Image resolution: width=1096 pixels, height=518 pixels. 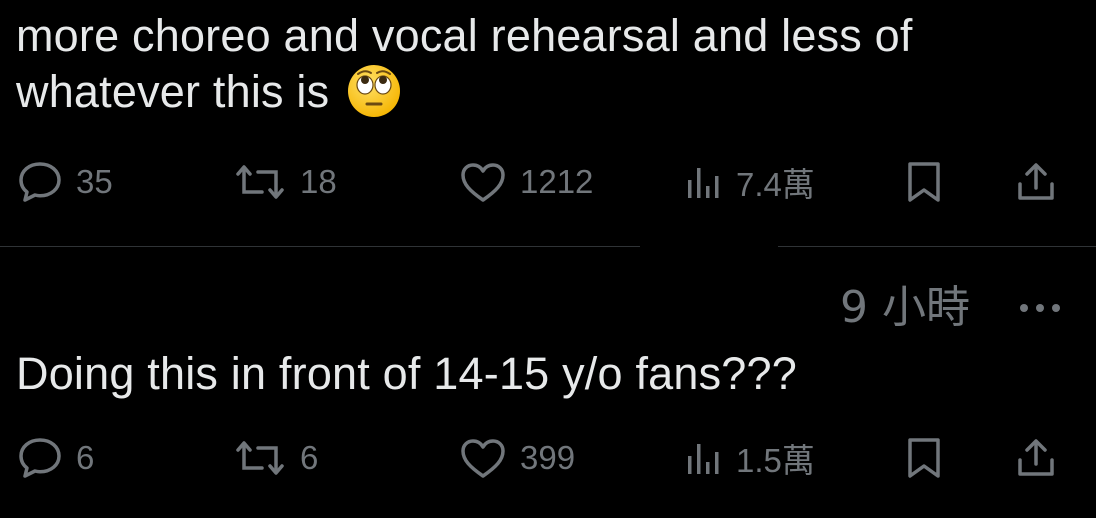 I want to click on like-count: 399, so click(x=548, y=457).